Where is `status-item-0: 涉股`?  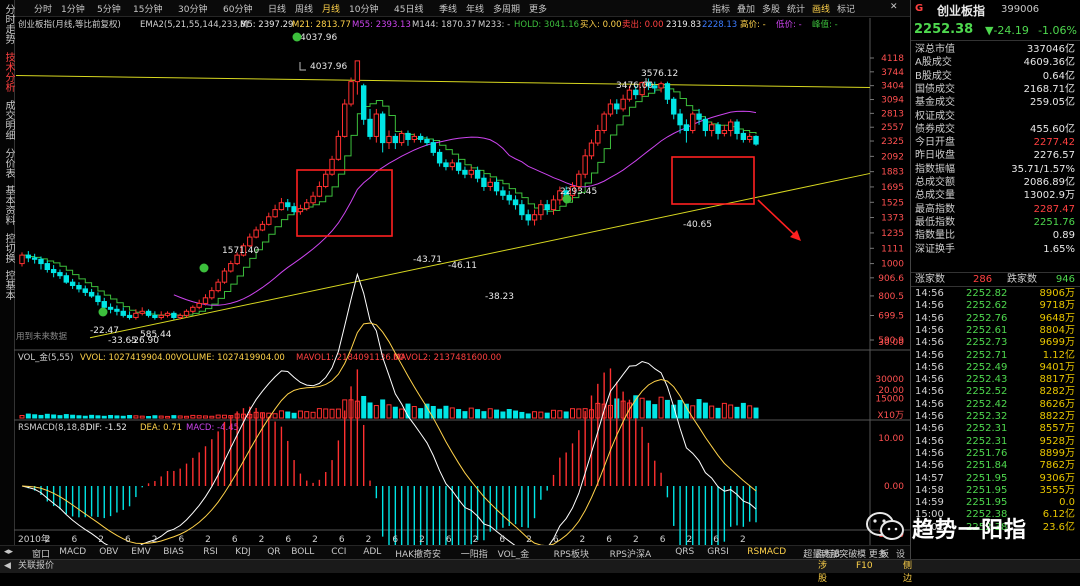 status-item-0: 涉股 is located at coordinates (822, 573).